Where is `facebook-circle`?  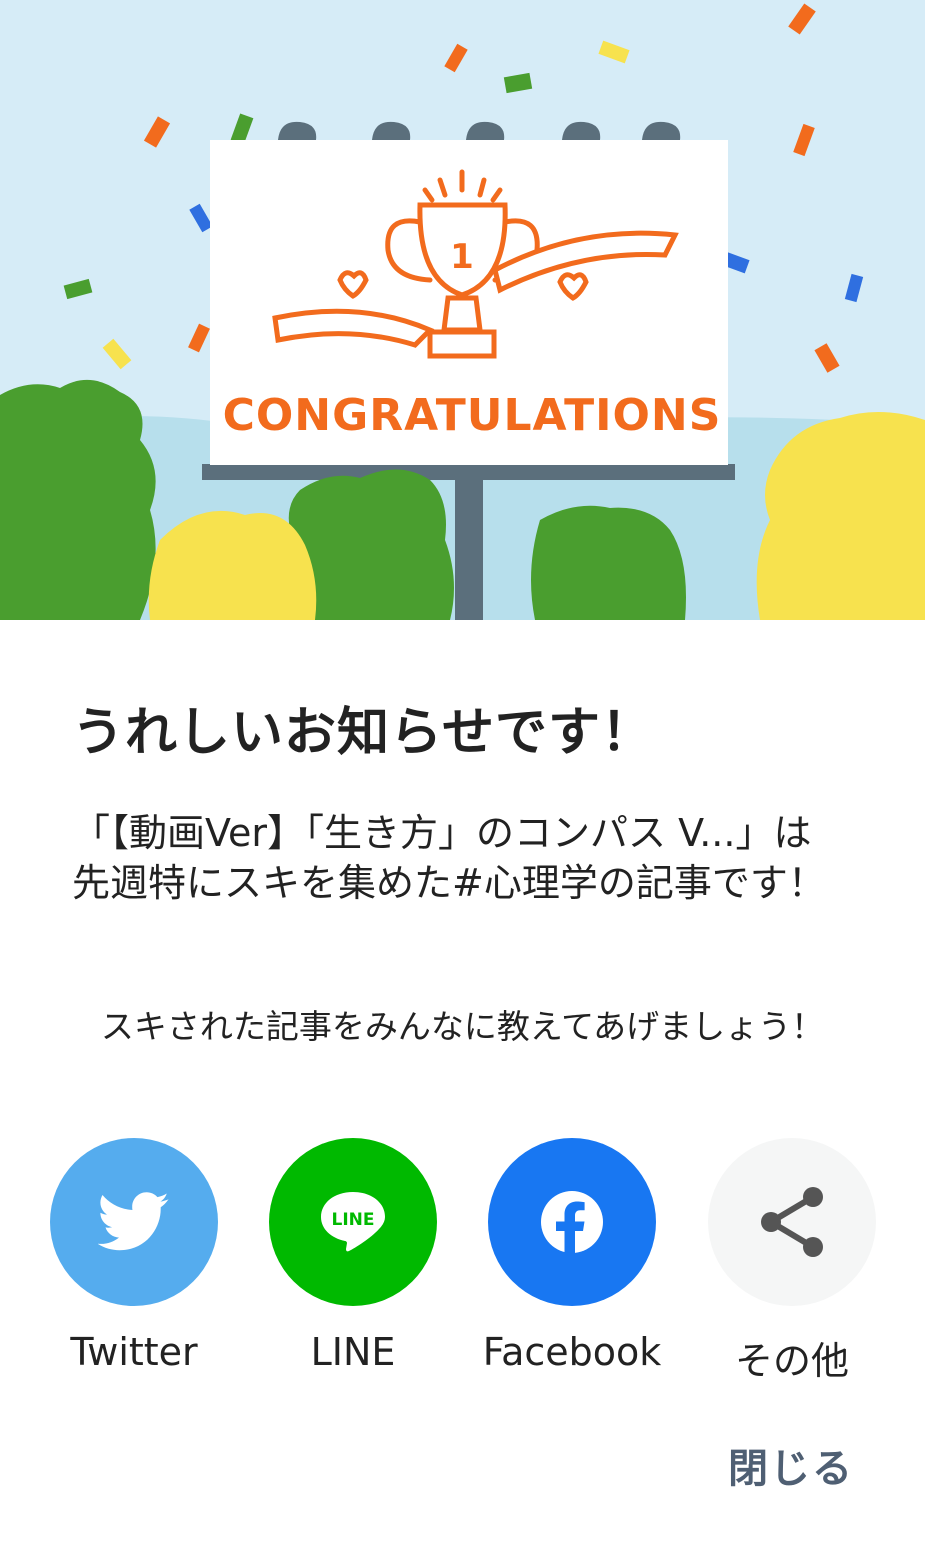 facebook-circle is located at coordinates (572, 1222).